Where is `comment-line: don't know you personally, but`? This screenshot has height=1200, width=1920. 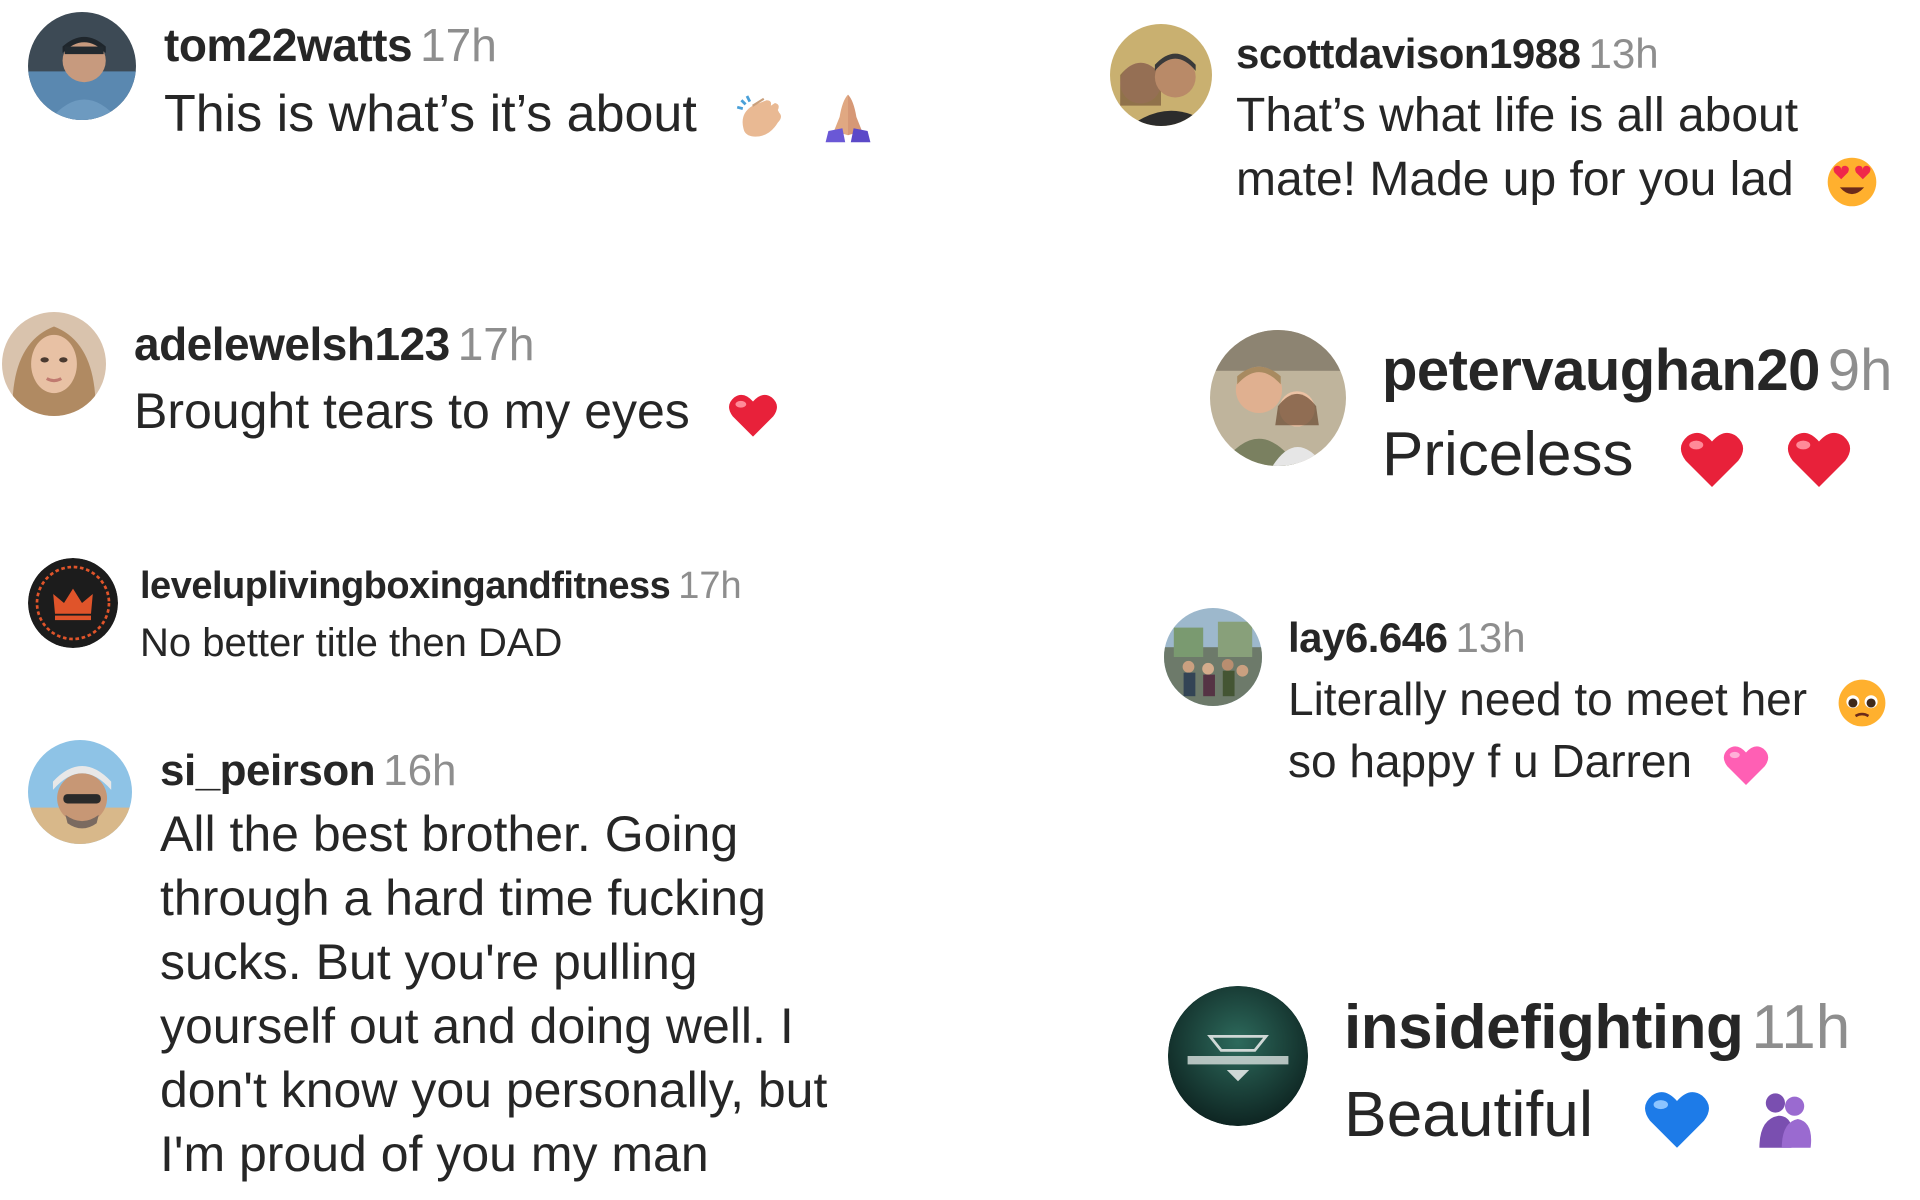
comment-line: don't know you personally, but is located at coordinates (494, 1090).